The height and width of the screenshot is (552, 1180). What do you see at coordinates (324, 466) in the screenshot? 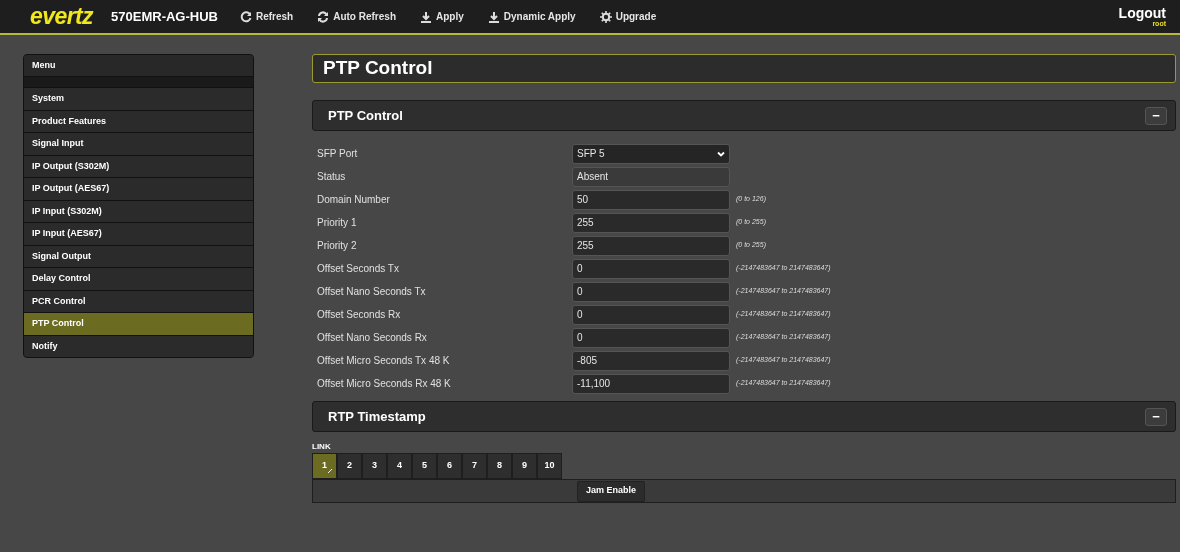
I see `link-tab: 1` at bounding box center [324, 466].